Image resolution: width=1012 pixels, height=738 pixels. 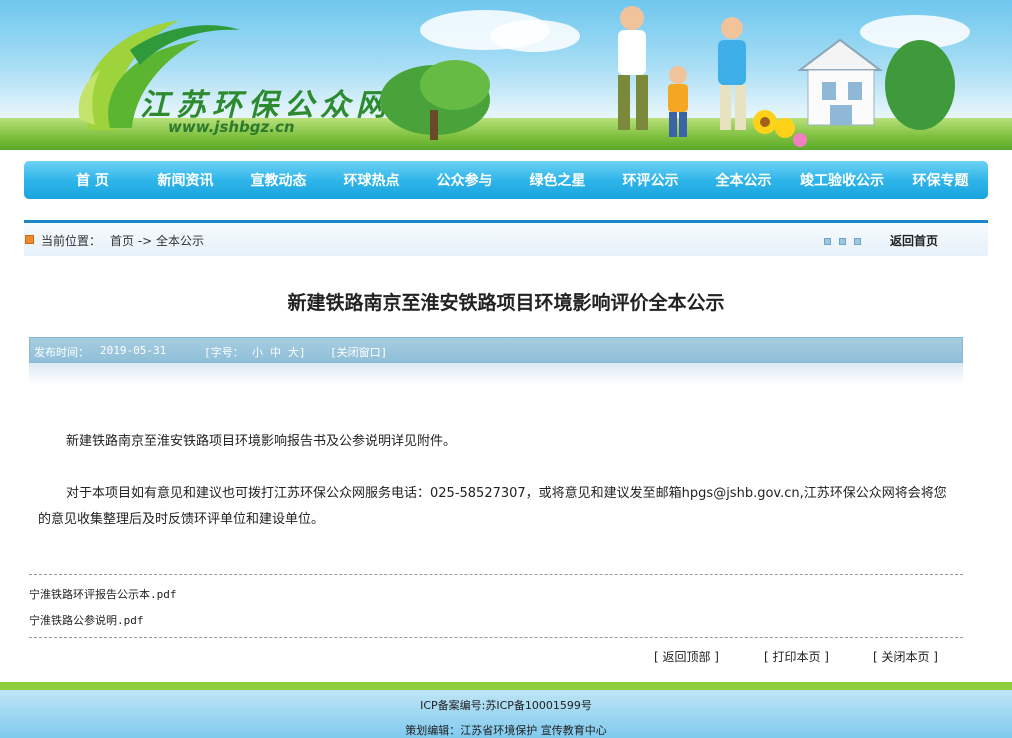 I want to click on attachment-link: 宁淮铁路环评报告公示本.pdf, so click(x=103, y=594).